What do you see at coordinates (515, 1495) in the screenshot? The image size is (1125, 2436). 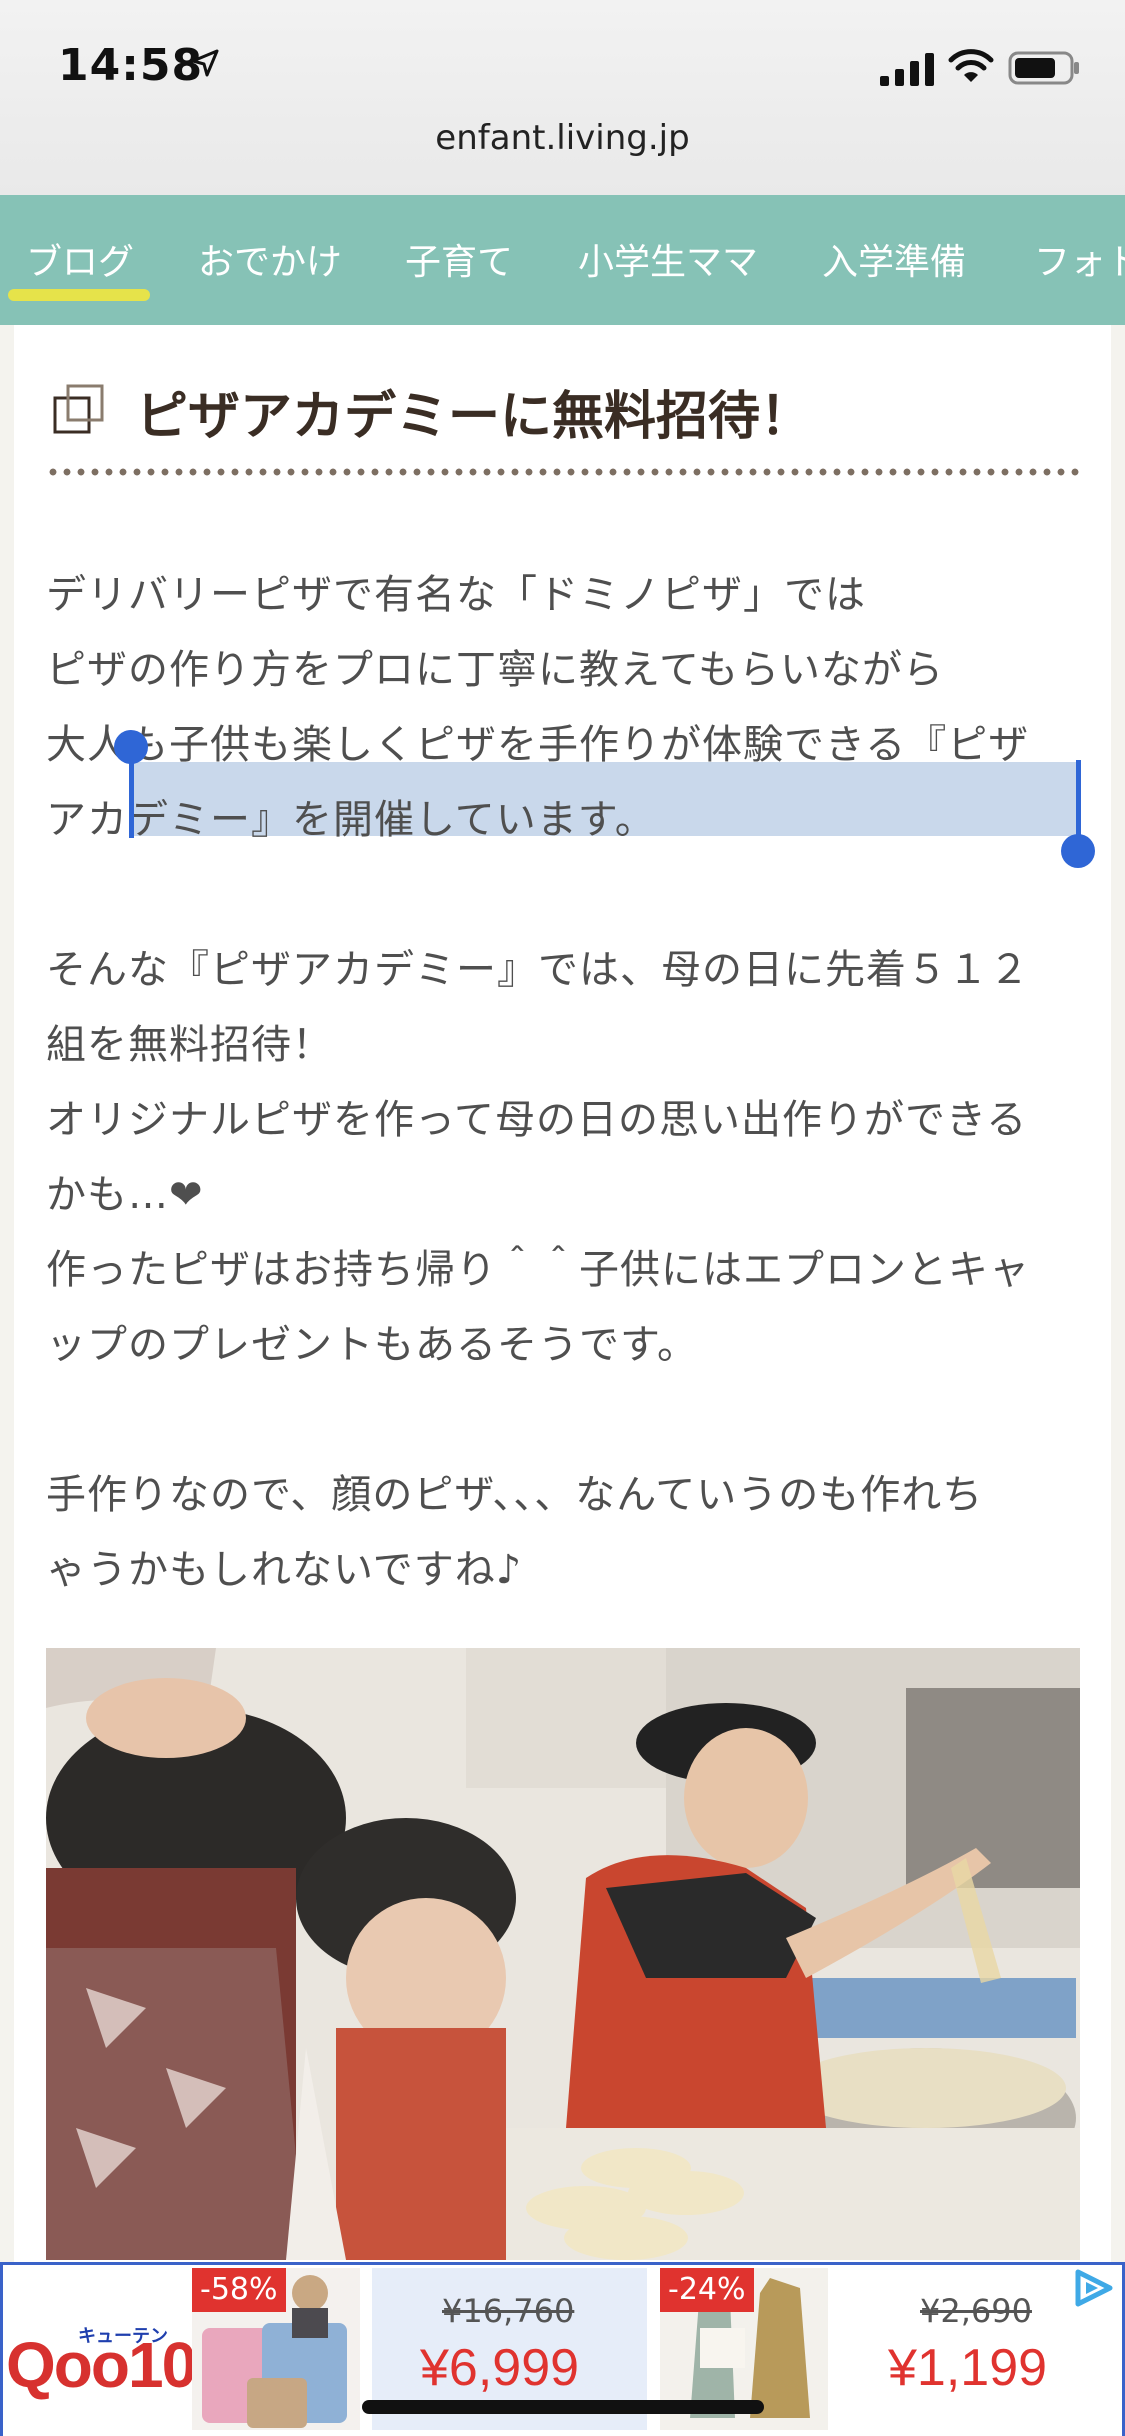 I see `paragraph-line: 手作りなので、顔のピザ、、、なんていうのも作れち` at bounding box center [515, 1495].